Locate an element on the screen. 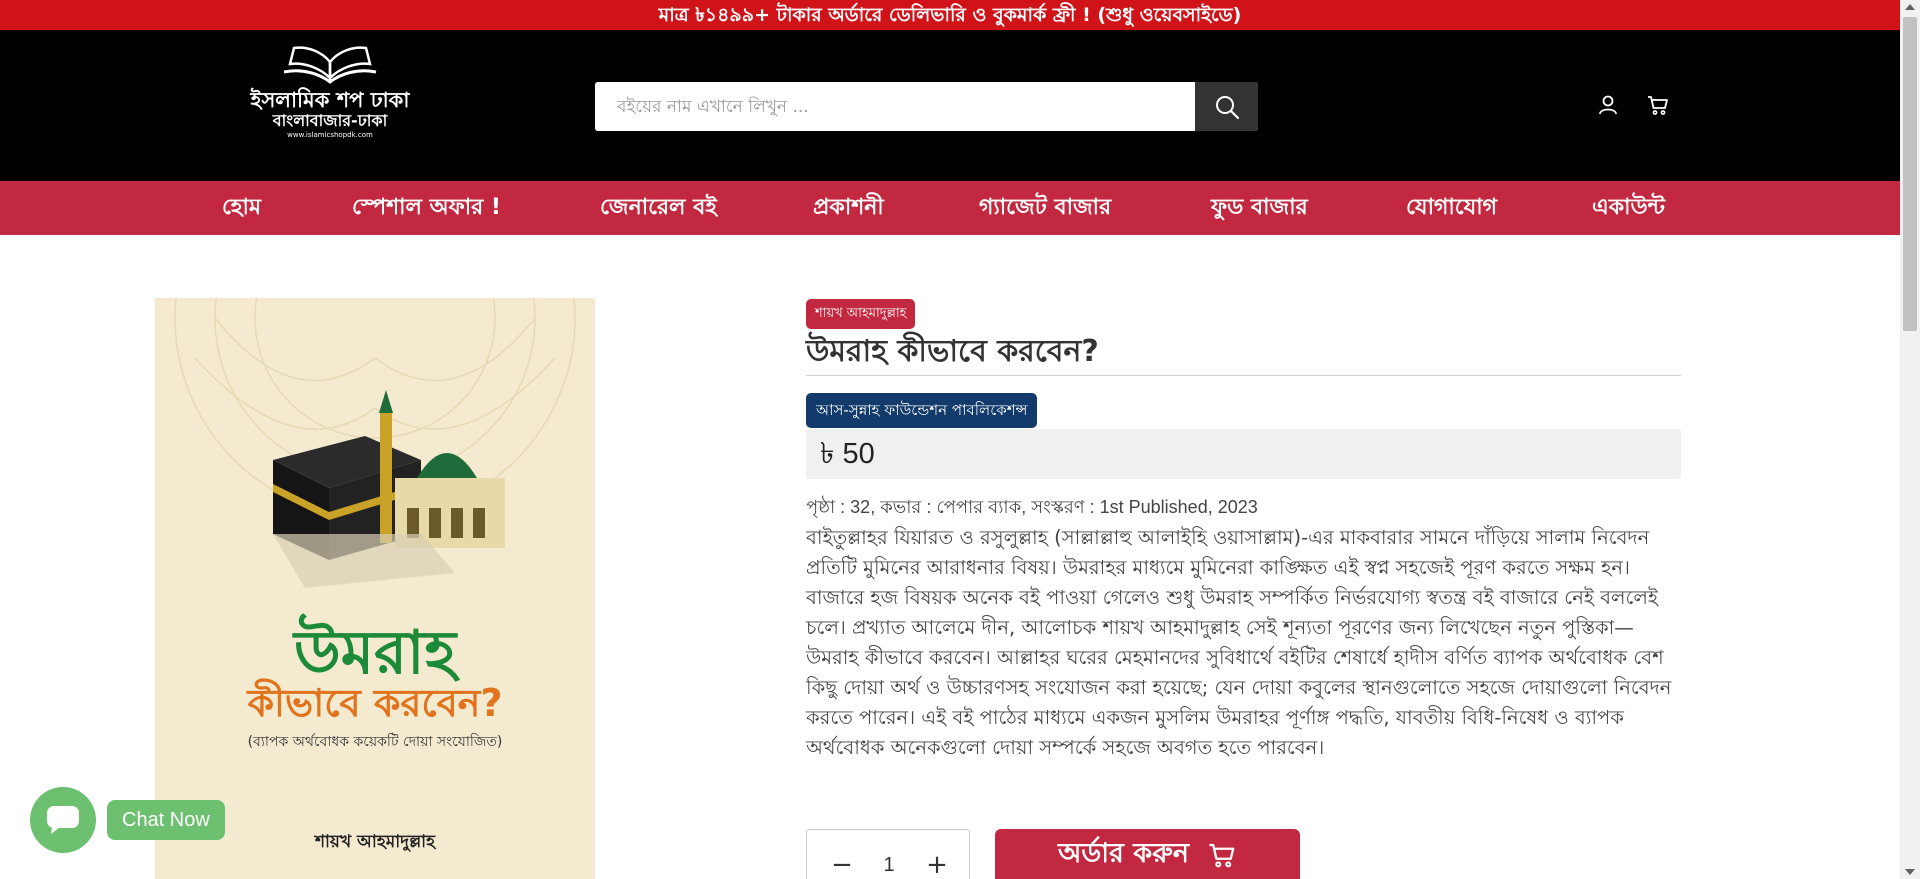  author-badge: শায়খ আহমাদুল্লাহ is located at coordinates (861, 314).